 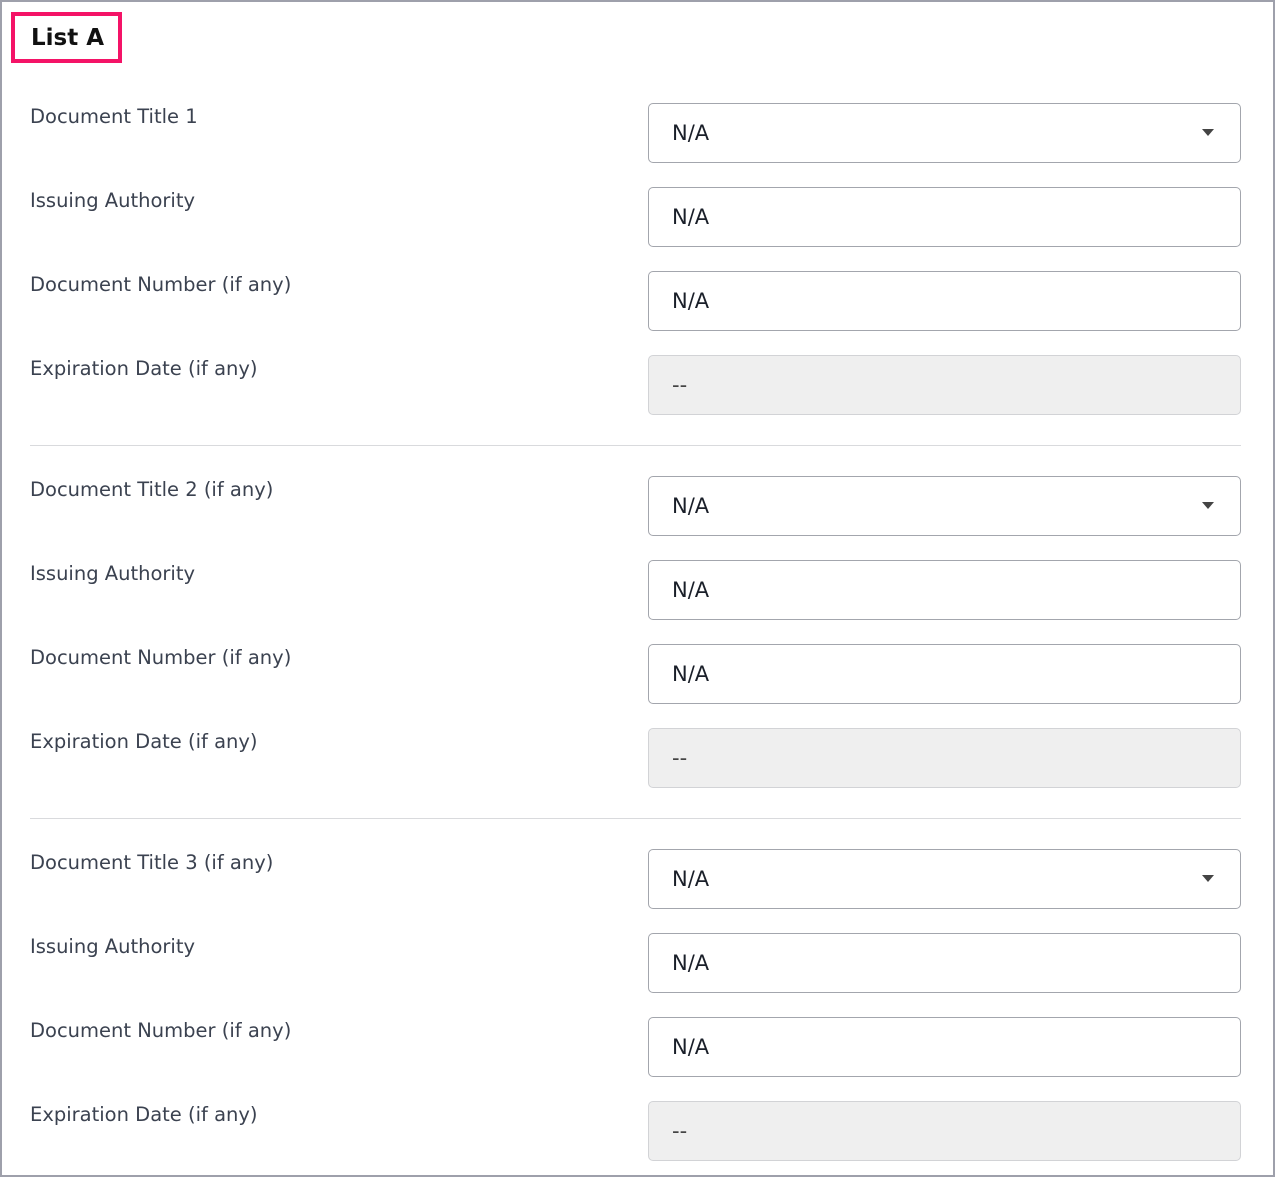 What do you see at coordinates (635, 891) in the screenshot?
I see `document-title-row: Document Title 3 (if any) N/A` at bounding box center [635, 891].